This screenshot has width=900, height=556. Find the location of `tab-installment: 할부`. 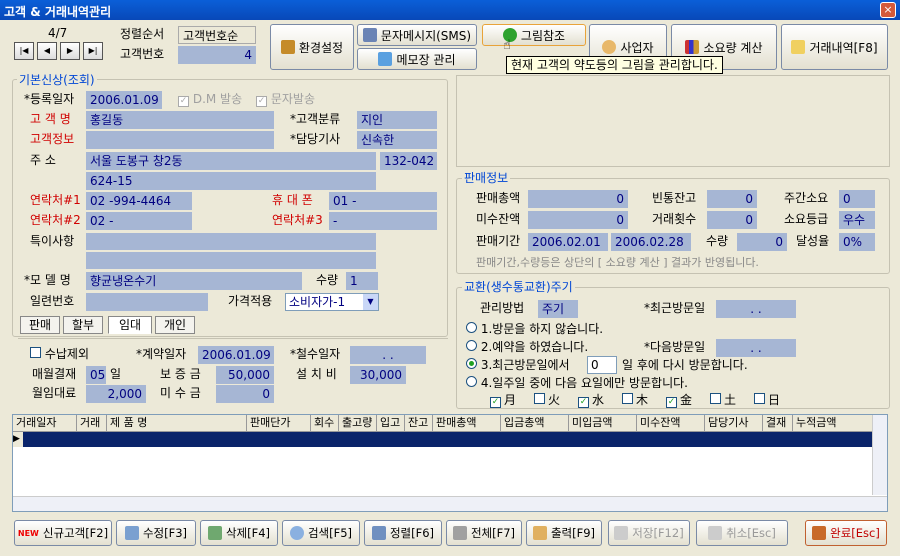

tab-installment: 할부 is located at coordinates (83, 325).